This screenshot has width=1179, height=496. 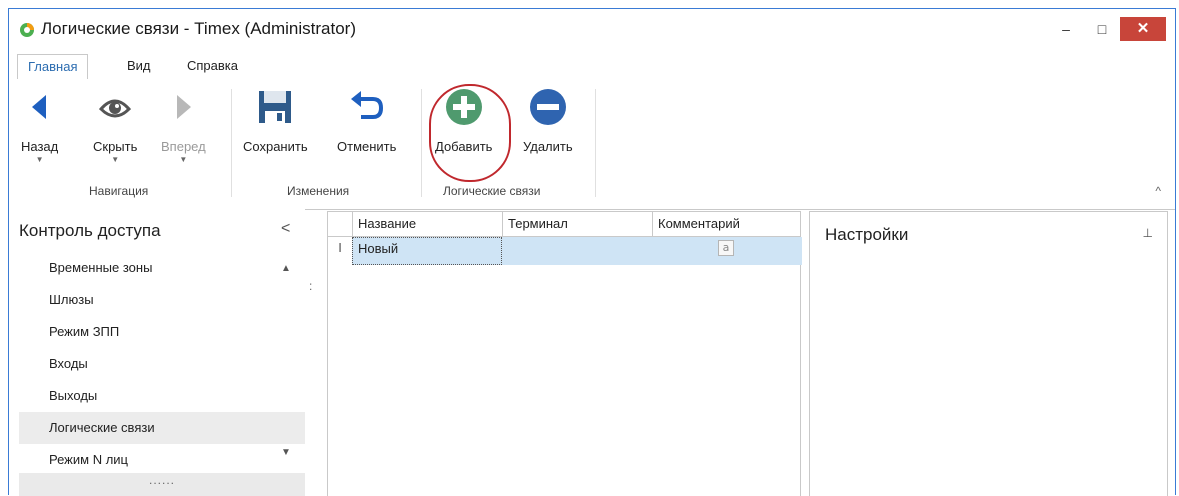 What do you see at coordinates (318, 191) in the screenshot?
I see `group-label-changes: Изменения` at bounding box center [318, 191].